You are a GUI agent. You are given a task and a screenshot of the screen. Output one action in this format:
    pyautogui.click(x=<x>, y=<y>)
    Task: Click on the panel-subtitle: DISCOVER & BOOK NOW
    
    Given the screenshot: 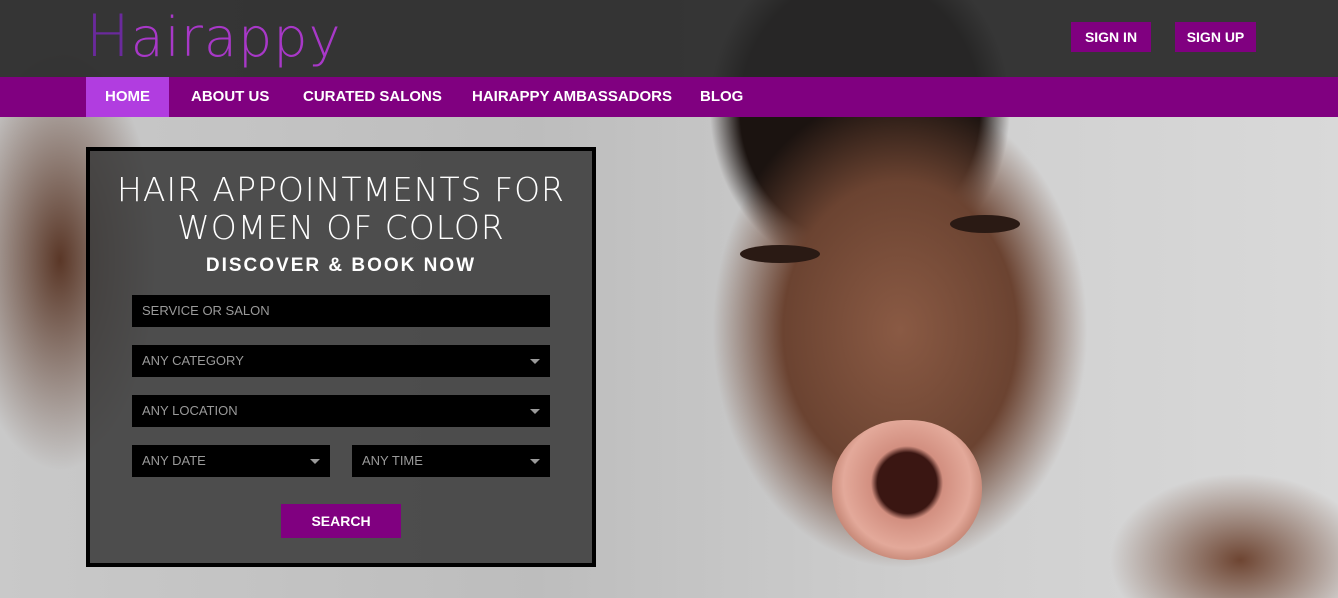 What is the action you would take?
    pyautogui.click(x=341, y=265)
    